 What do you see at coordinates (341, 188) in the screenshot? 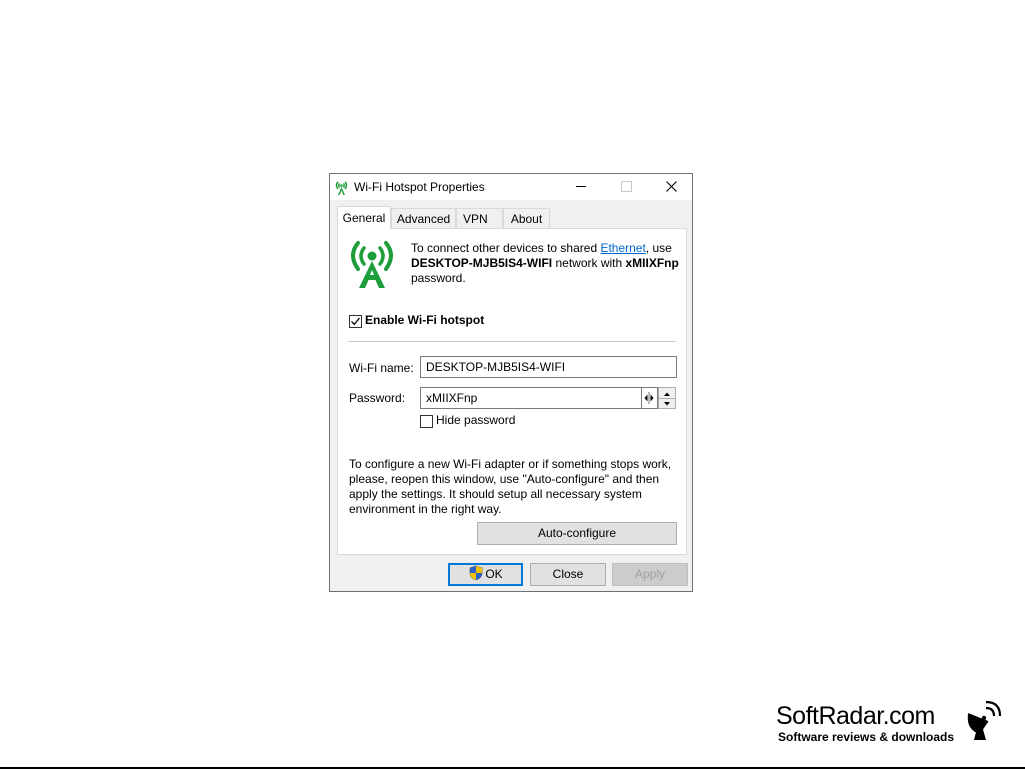
I see `wifi-hotspot-icon` at bounding box center [341, 188].